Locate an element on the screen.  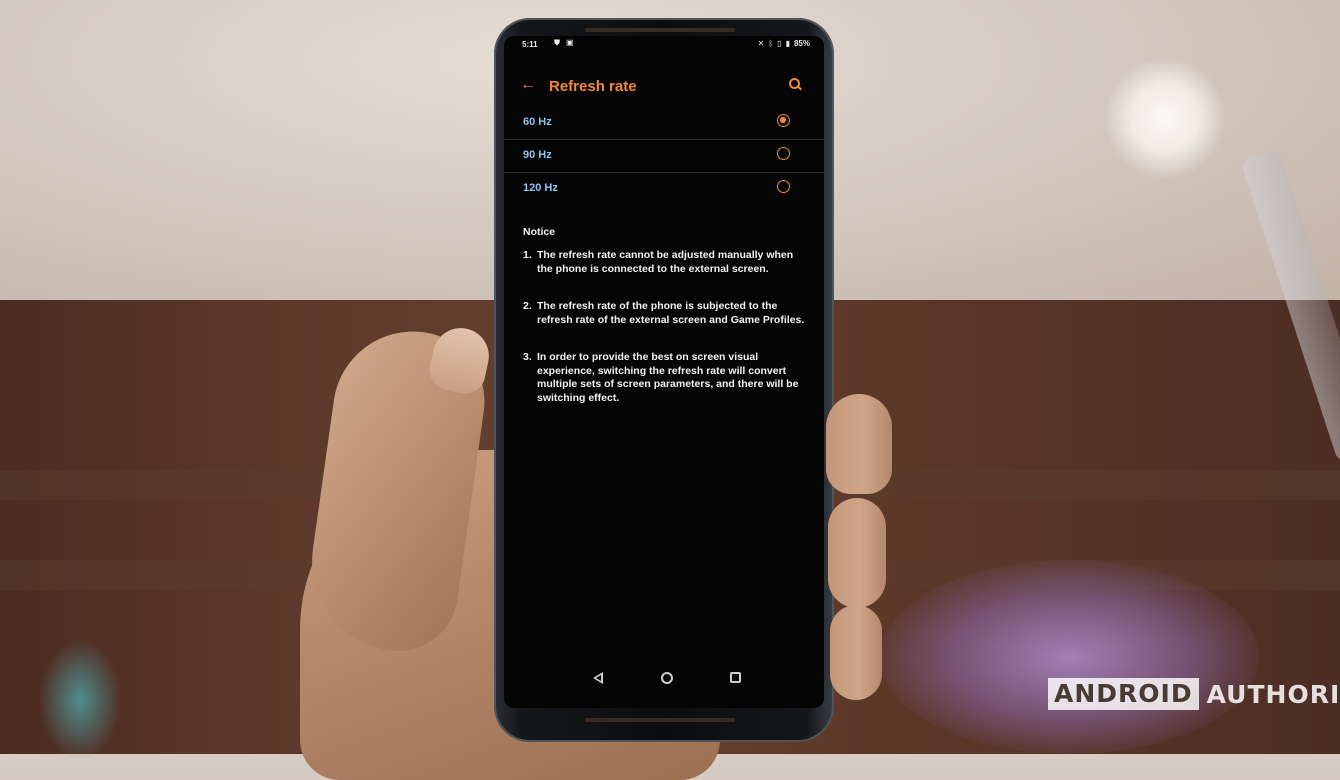
option-label: 120 Hz is located at coordinates (540, 188).